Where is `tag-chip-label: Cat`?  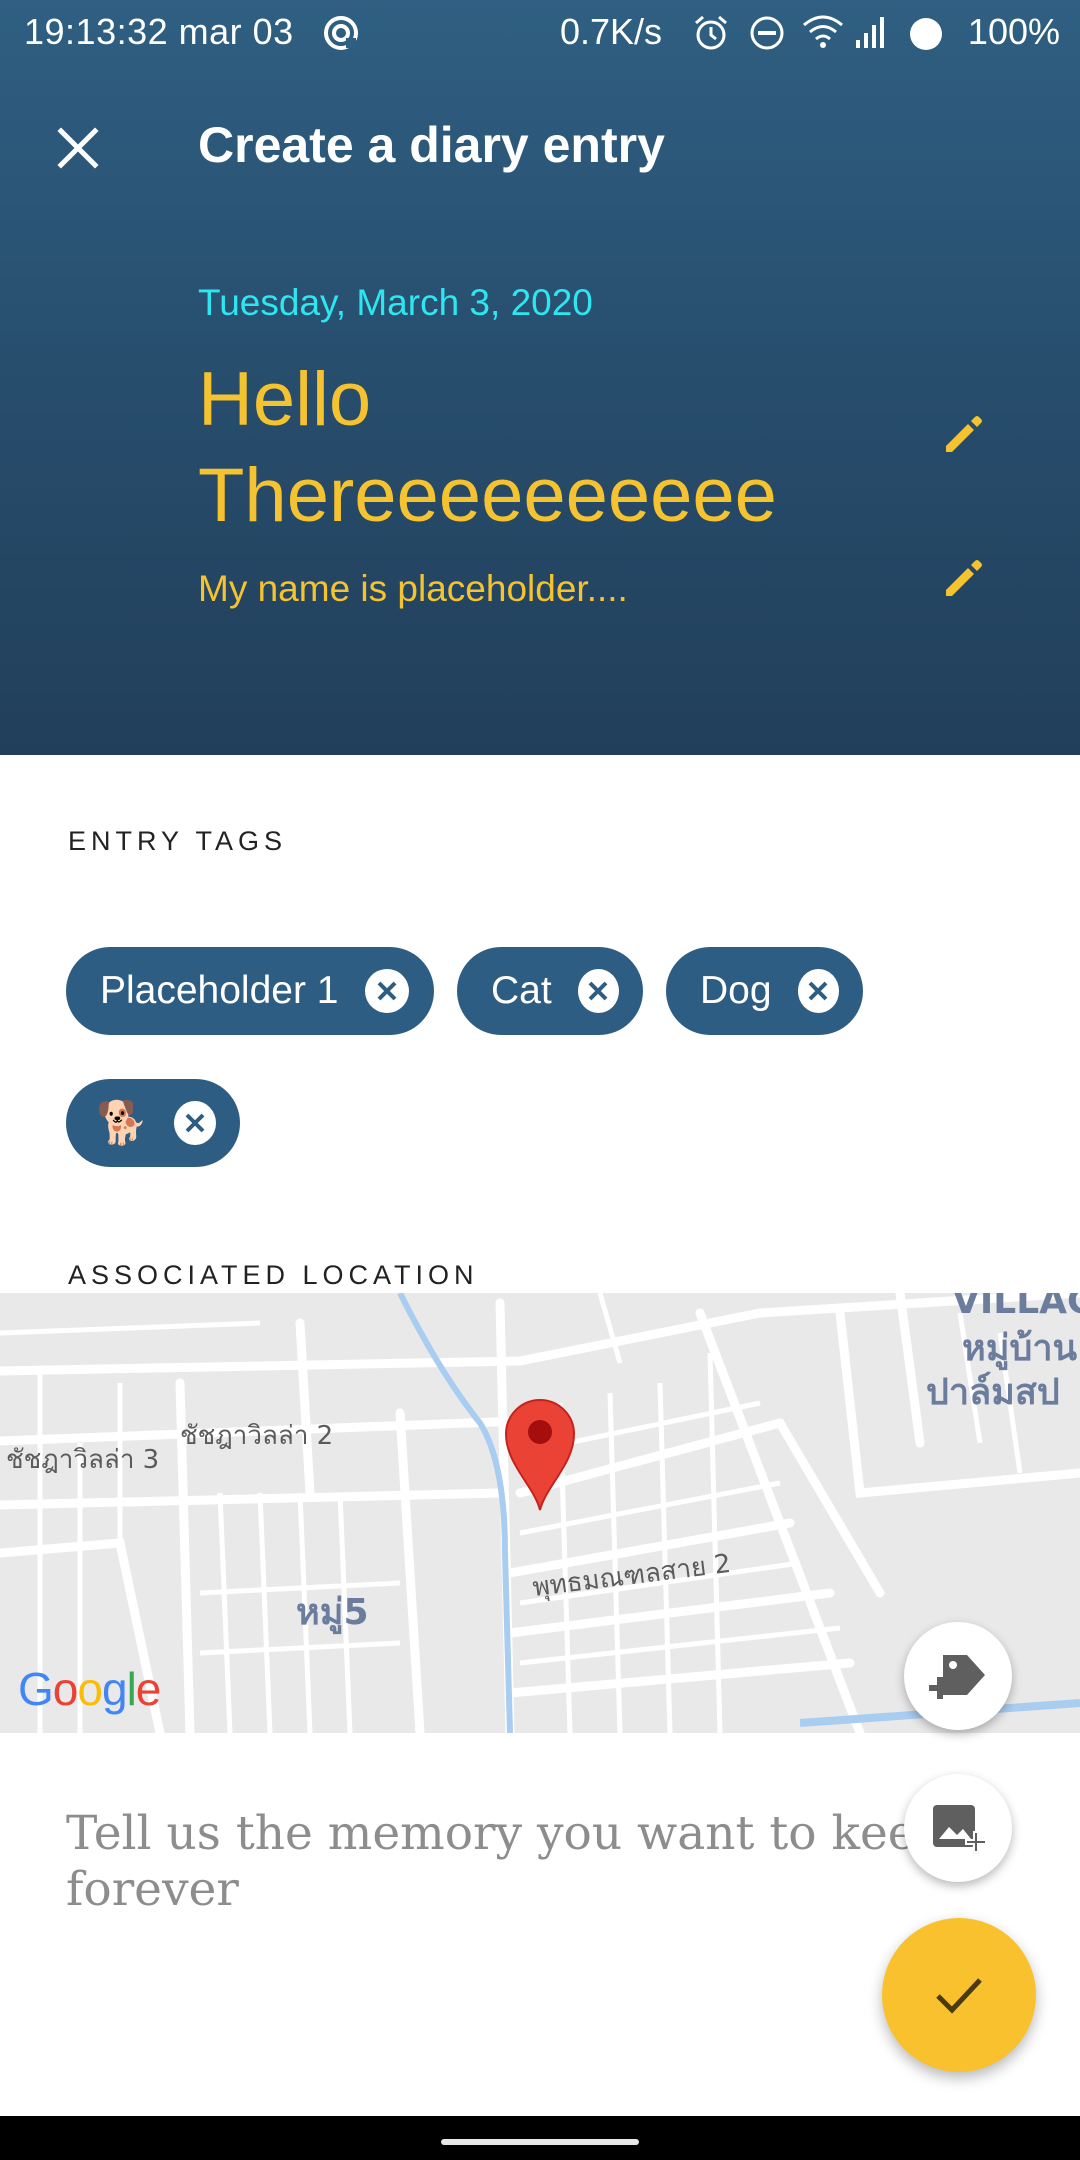
tag-chip-label: Cat is located at coordinates (521, 990).